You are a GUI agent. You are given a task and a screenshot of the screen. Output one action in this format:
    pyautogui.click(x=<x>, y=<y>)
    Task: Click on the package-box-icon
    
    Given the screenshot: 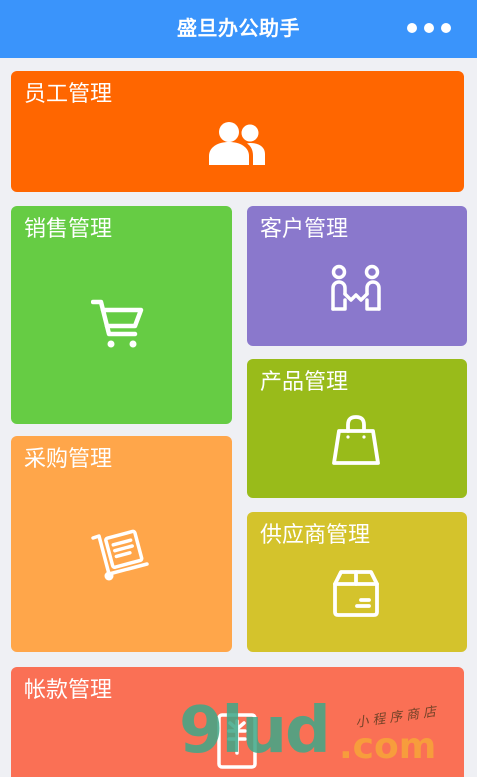 What is the action you would take?
    pyautogui.click(x=356, y=593)
    